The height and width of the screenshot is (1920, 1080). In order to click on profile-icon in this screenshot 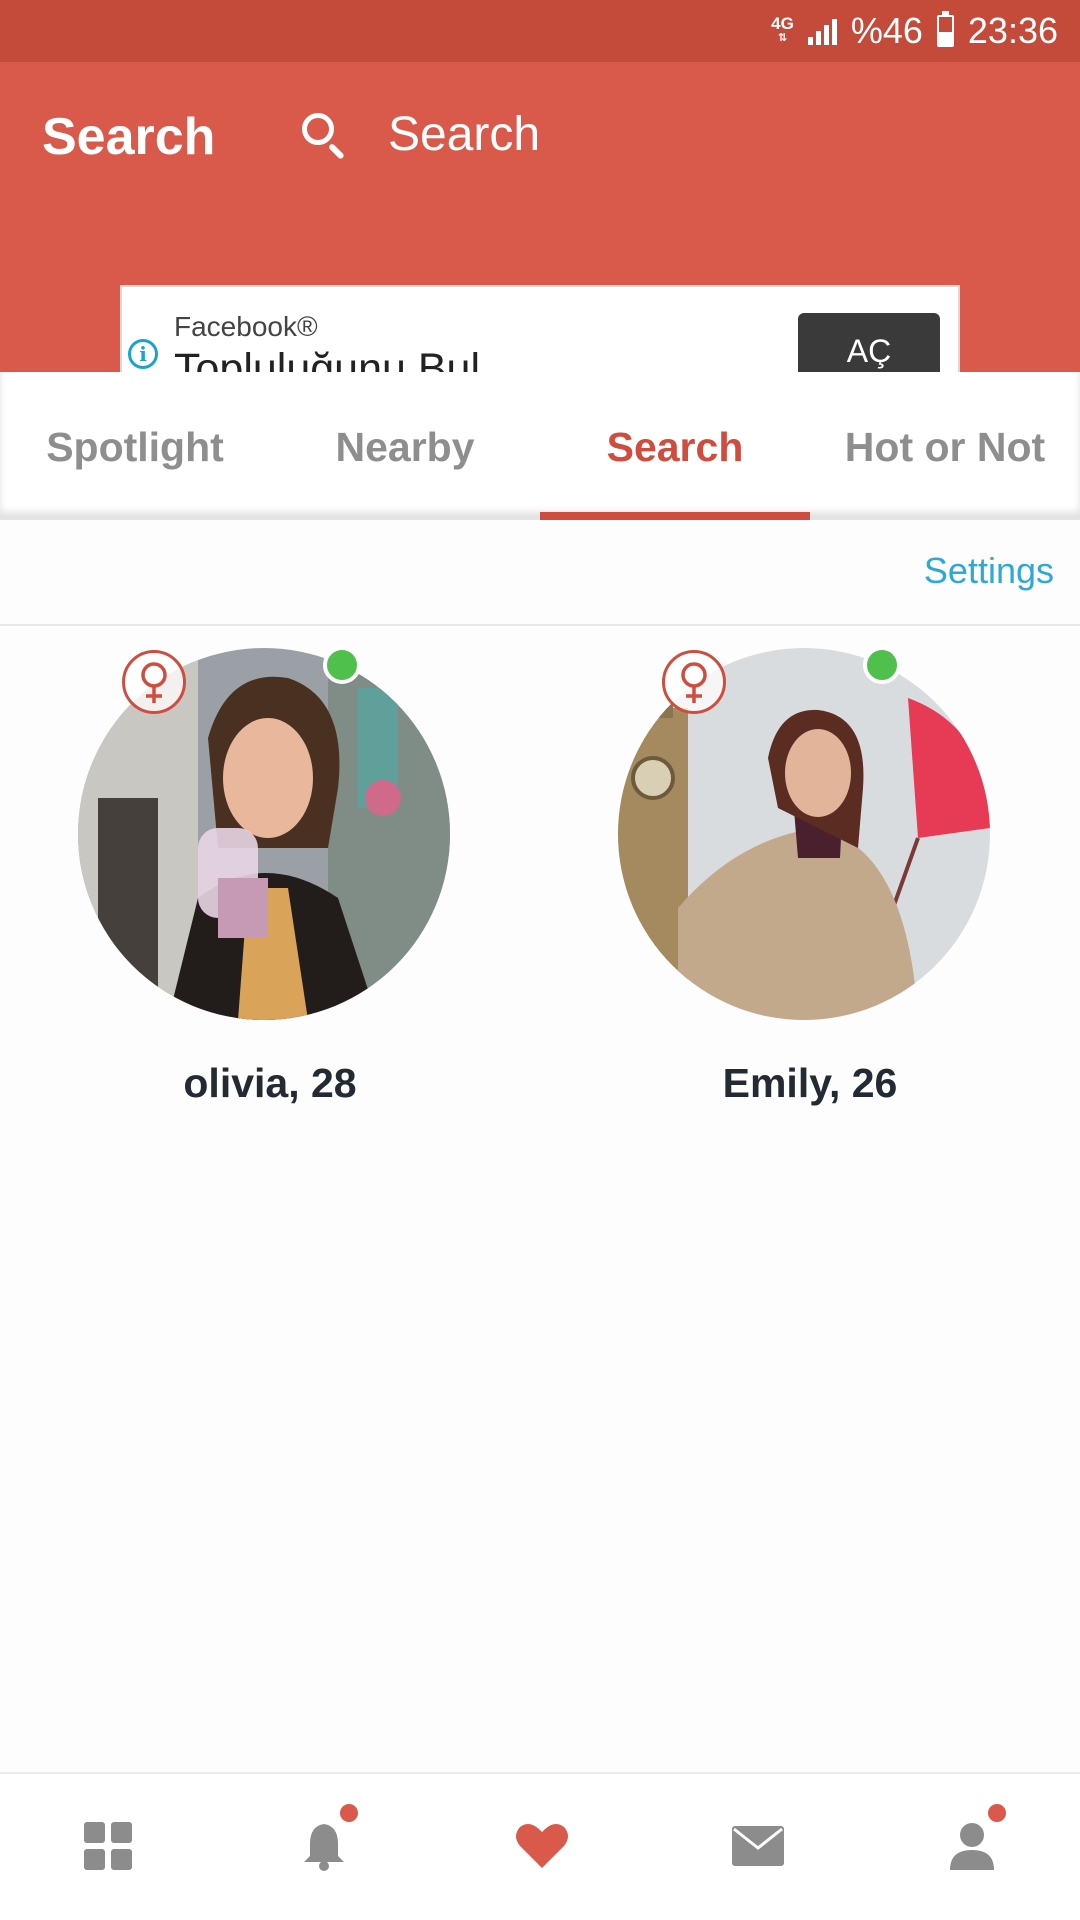, I will do `click(972, 1846)`.